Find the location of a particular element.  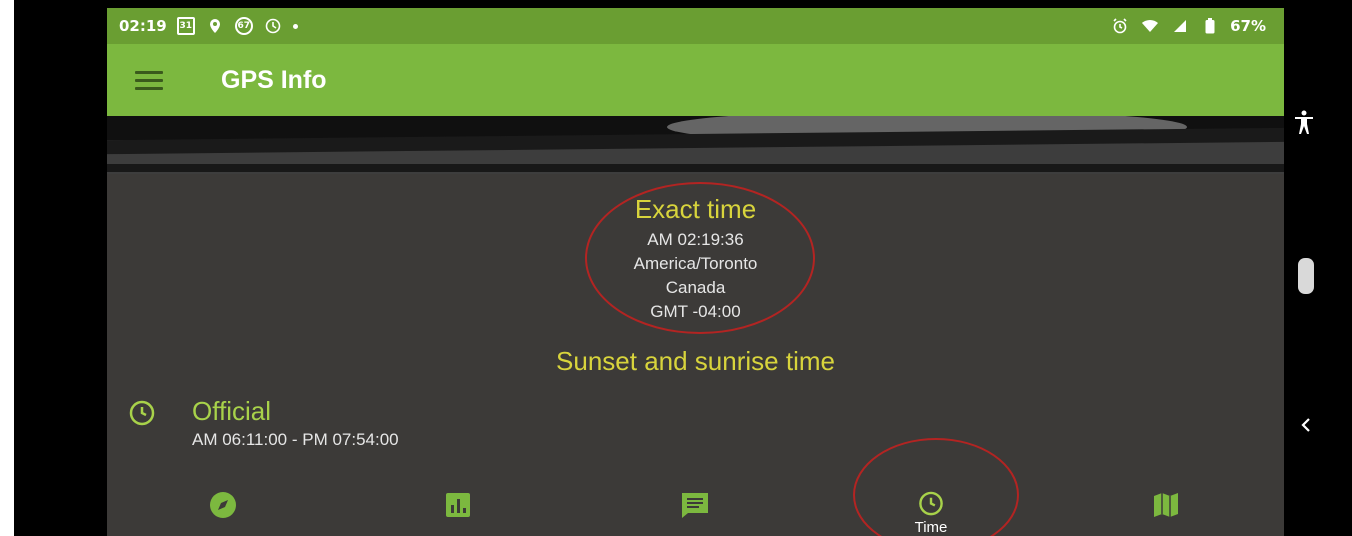

timezone-value: America/Toronto is located at coordinates (695, 263).